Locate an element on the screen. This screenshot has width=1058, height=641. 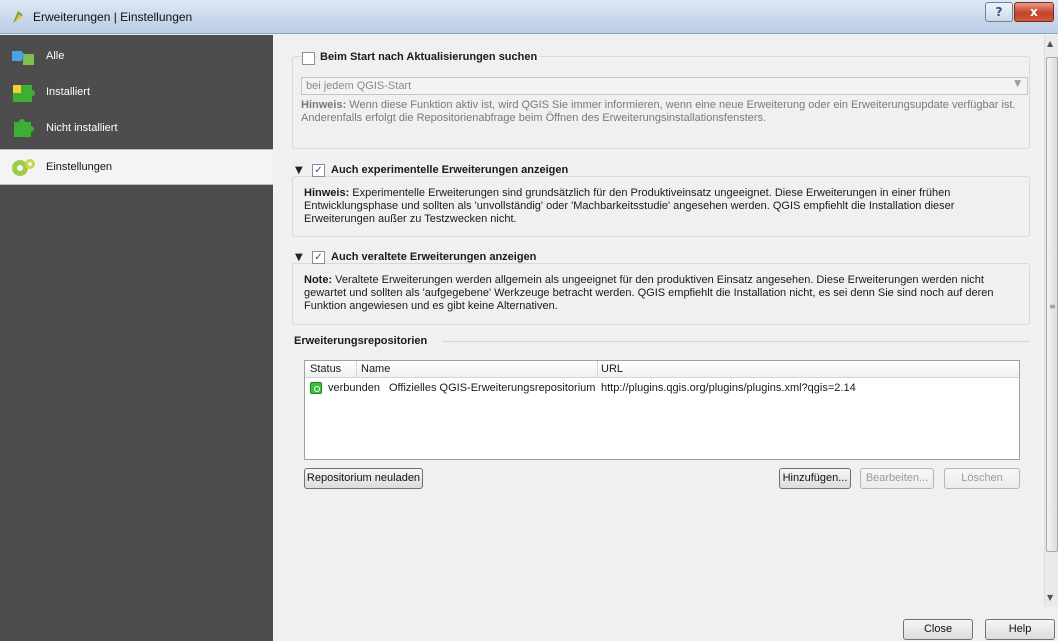
column-header-status: Status is located at coordinates (325, 369).